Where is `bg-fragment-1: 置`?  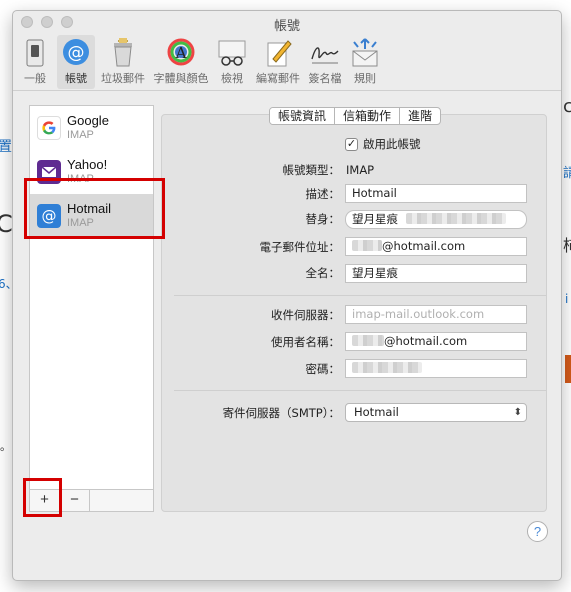
bg-fragment-1: 置 is located at coordinates (6, 147).